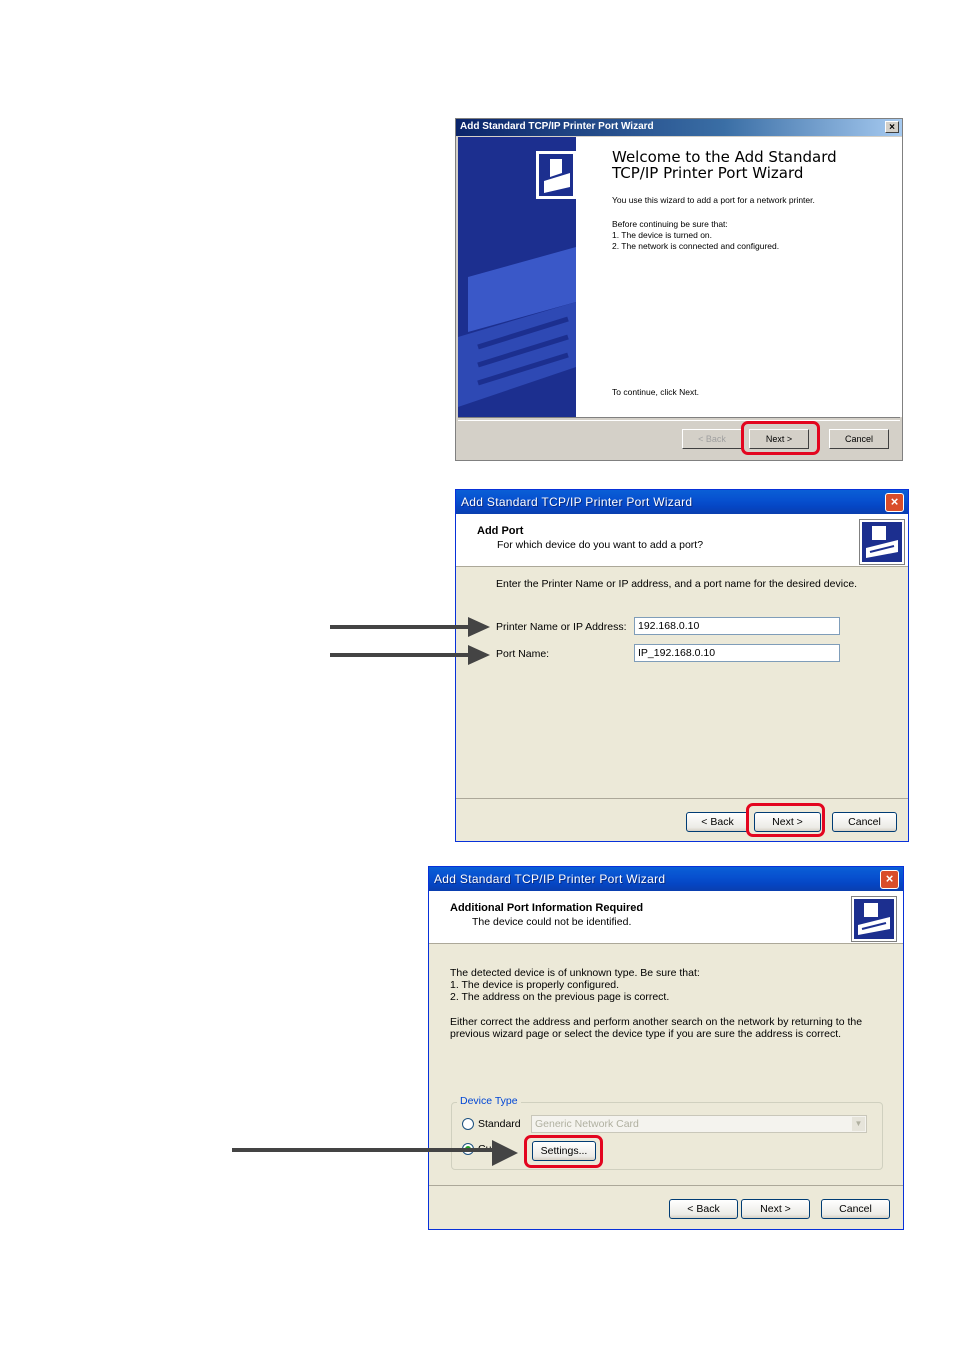 The width and height of the screenshot is (954, 1352). I want to click on device-type-select: Generic Network Card, so click(699, 1124).